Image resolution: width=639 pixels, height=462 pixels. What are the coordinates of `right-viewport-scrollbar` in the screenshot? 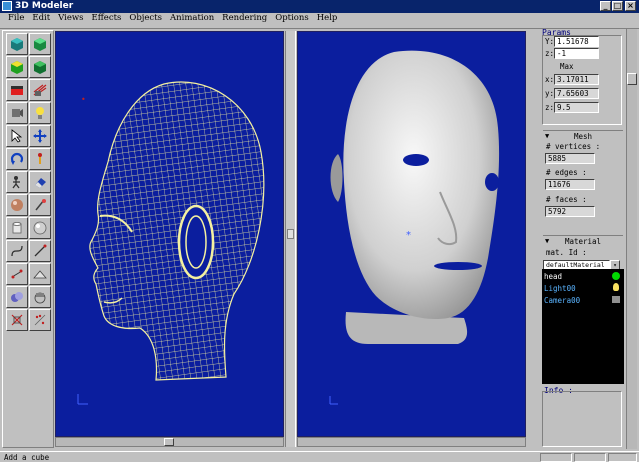 It's located at (411, 442).